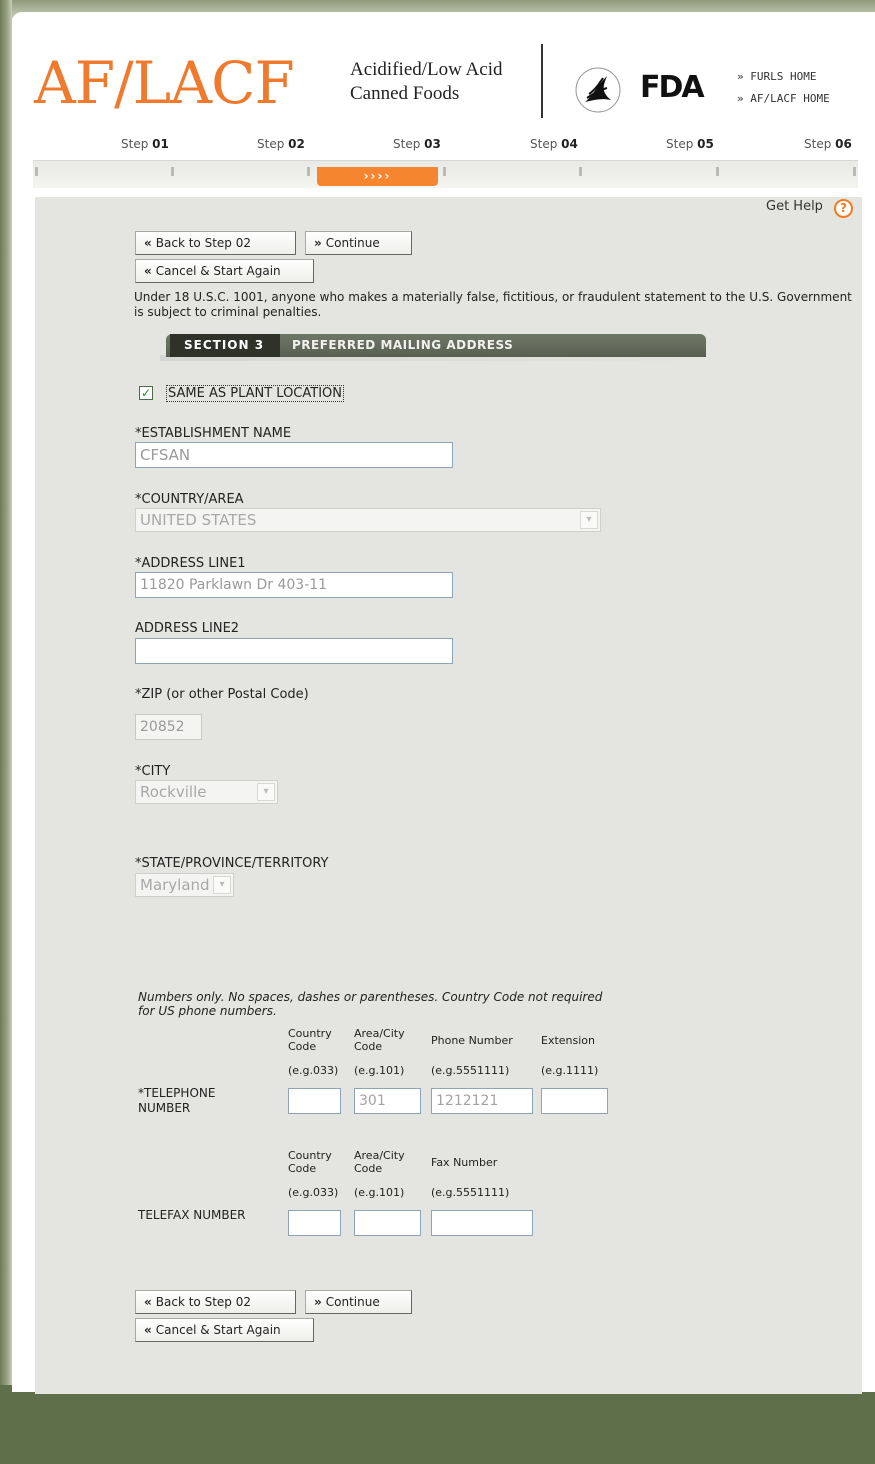 The image size is (875, 1464). What do you see at coordinates (294, 455) in the screenshot?
I see `establishment-name-input: CFSAN` at bounding box center [294, 455].